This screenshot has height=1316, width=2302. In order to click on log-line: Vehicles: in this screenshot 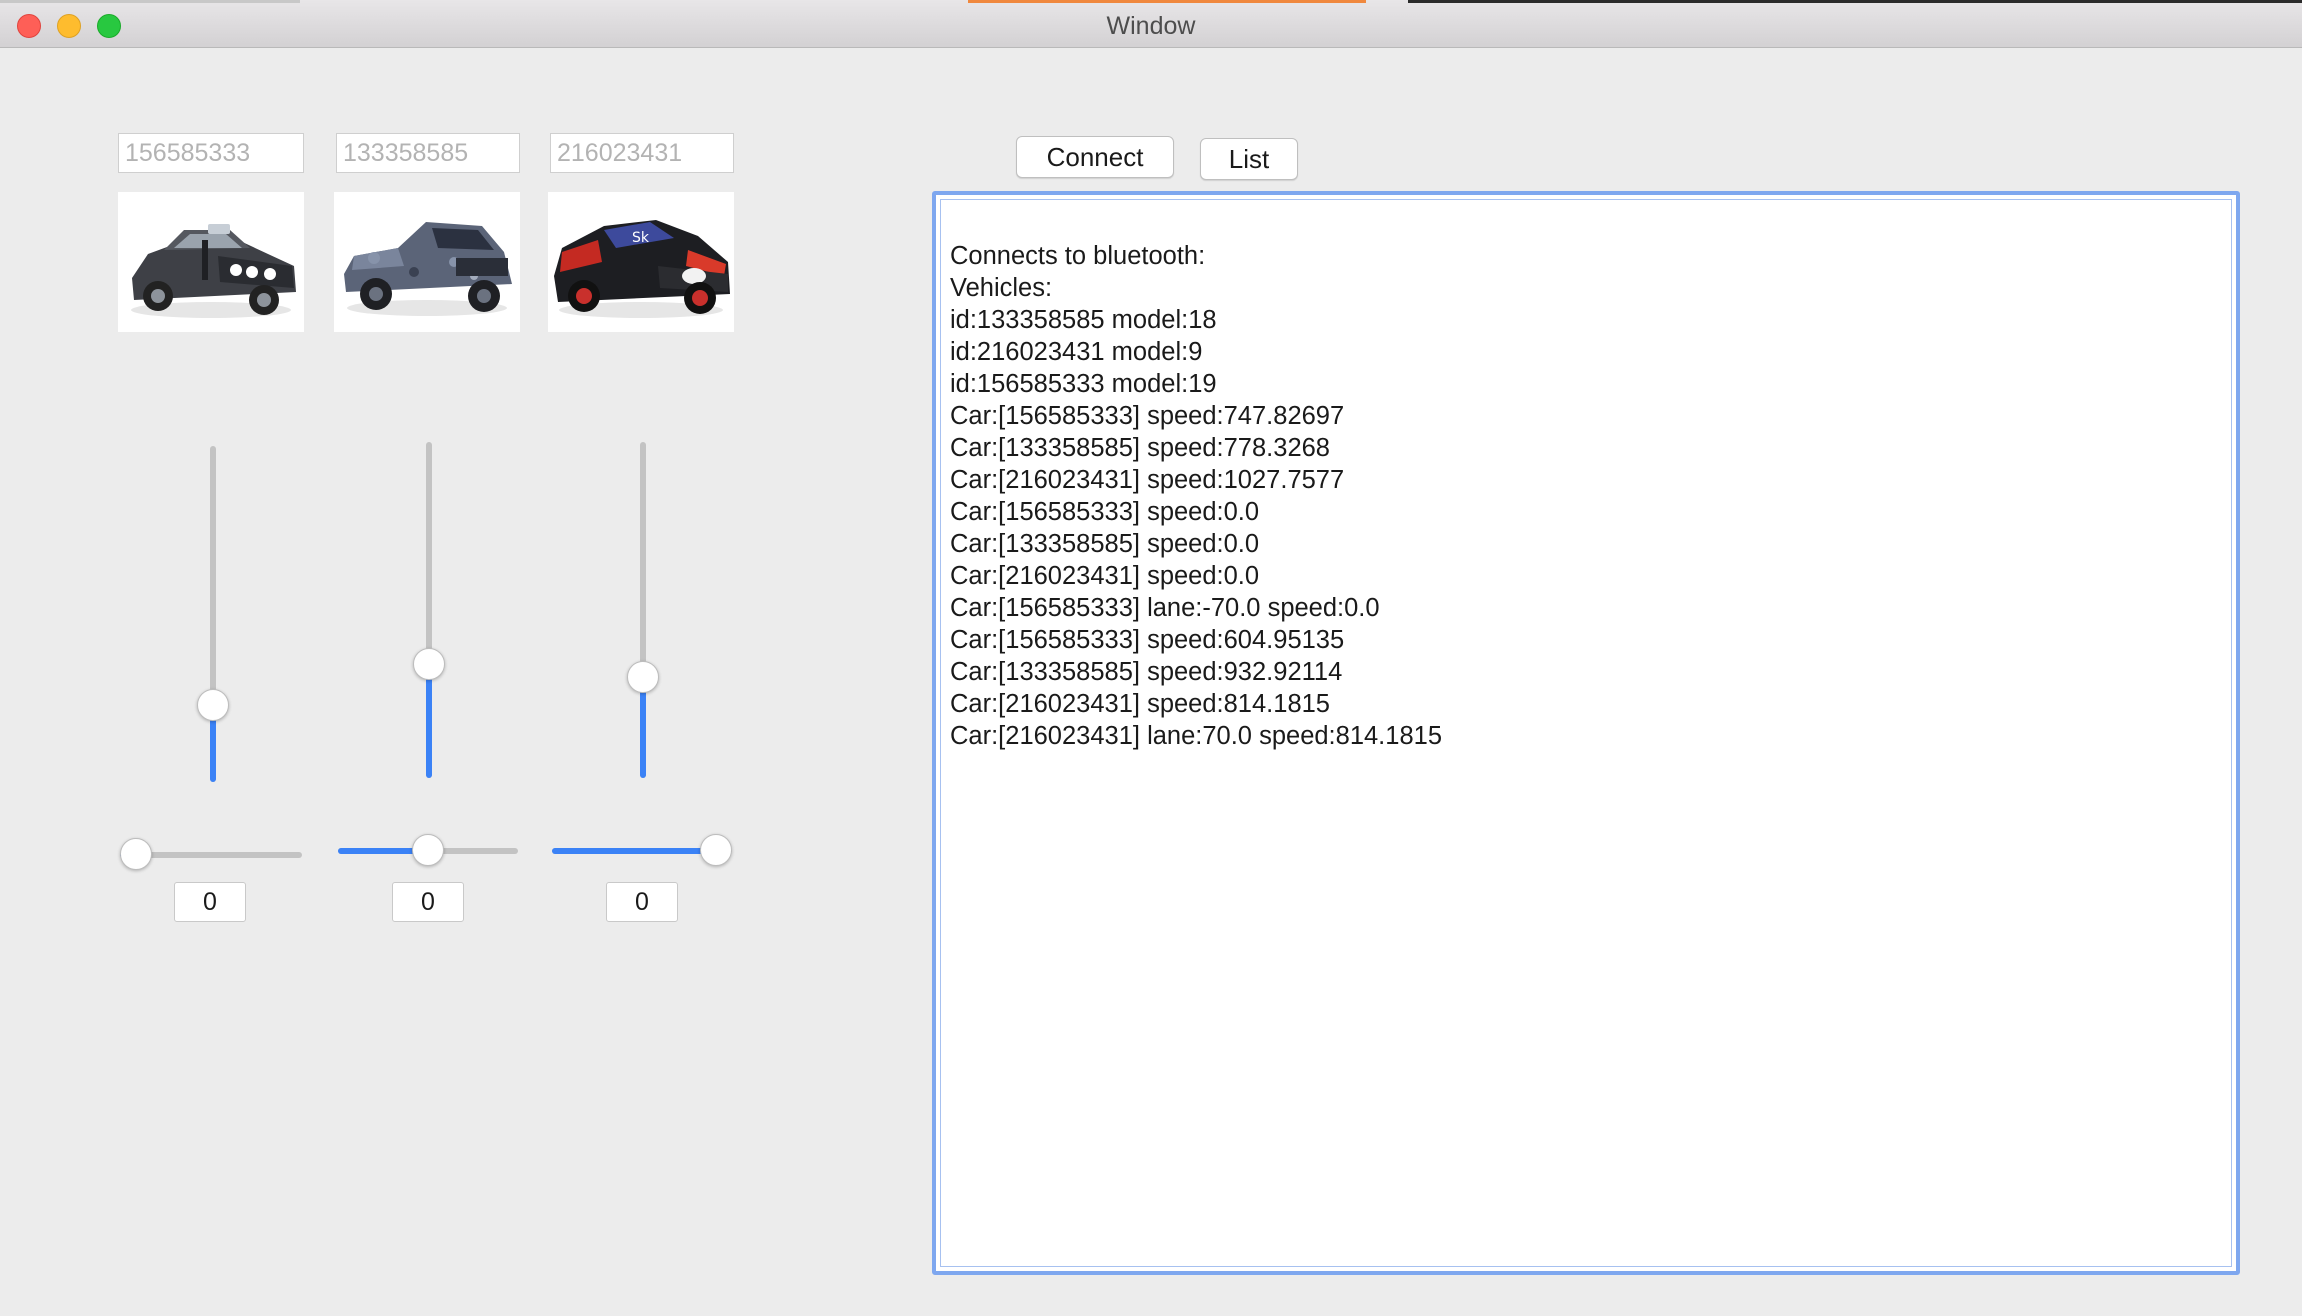, I will do `click(1001, 288)`.